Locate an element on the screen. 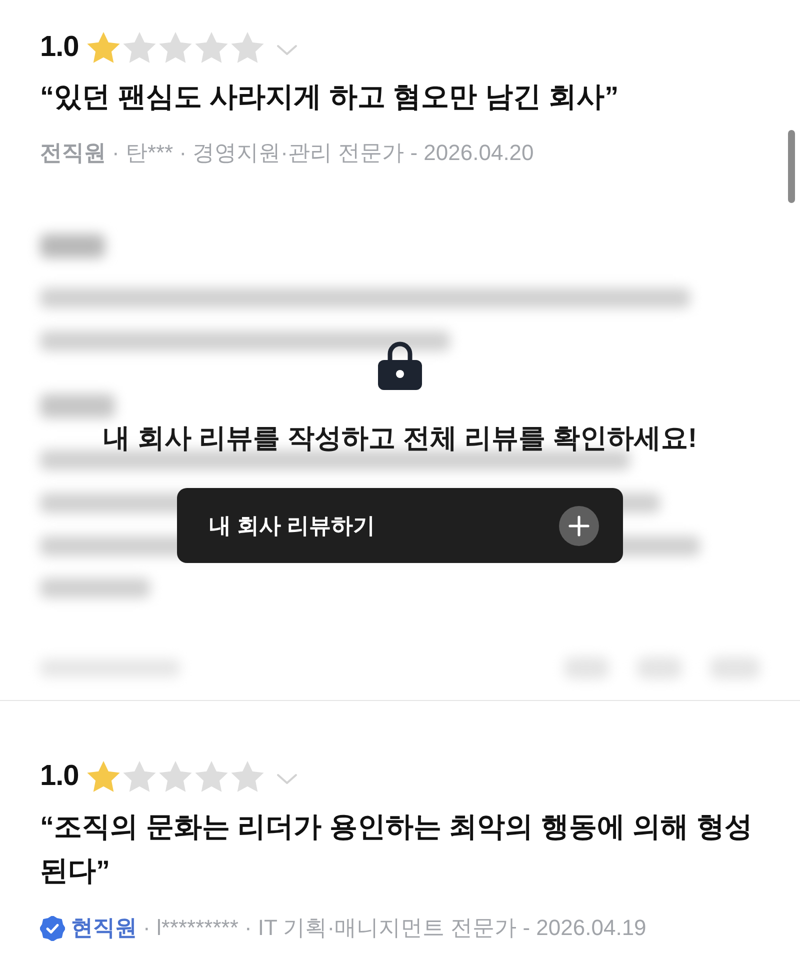  employment-status: 전직원 is located at coordinates (73, 153).